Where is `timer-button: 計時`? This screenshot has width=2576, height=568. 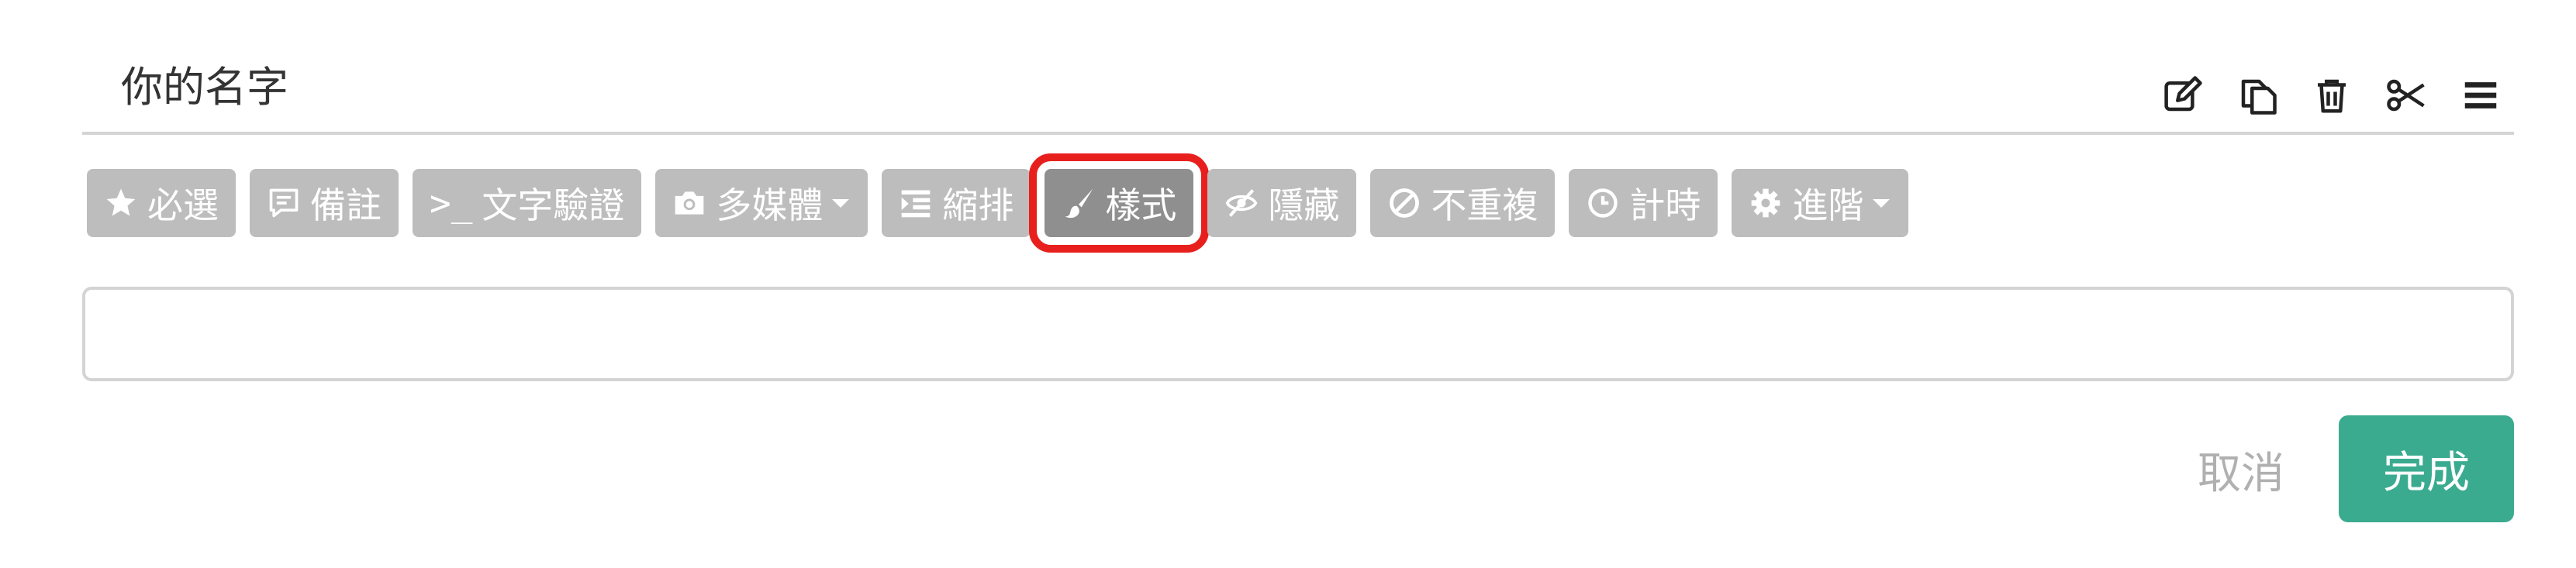 timer-button: 計時 is located at coordinates (1644, 203).